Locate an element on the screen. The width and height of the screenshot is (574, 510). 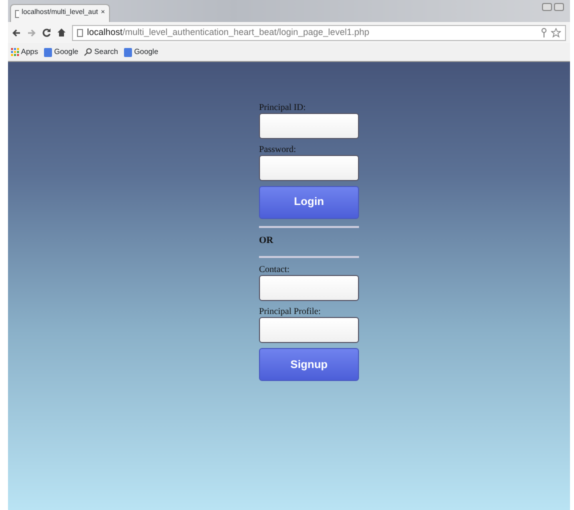
search-icon is located at coordinates (88, 52).